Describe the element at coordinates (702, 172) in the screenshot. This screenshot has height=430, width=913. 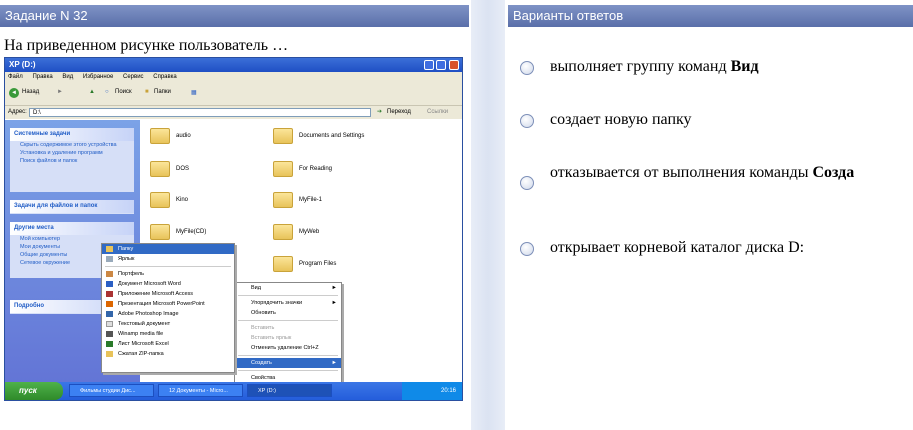
I see `answer-label: отказывается от выполнения команды Созда` at that location.